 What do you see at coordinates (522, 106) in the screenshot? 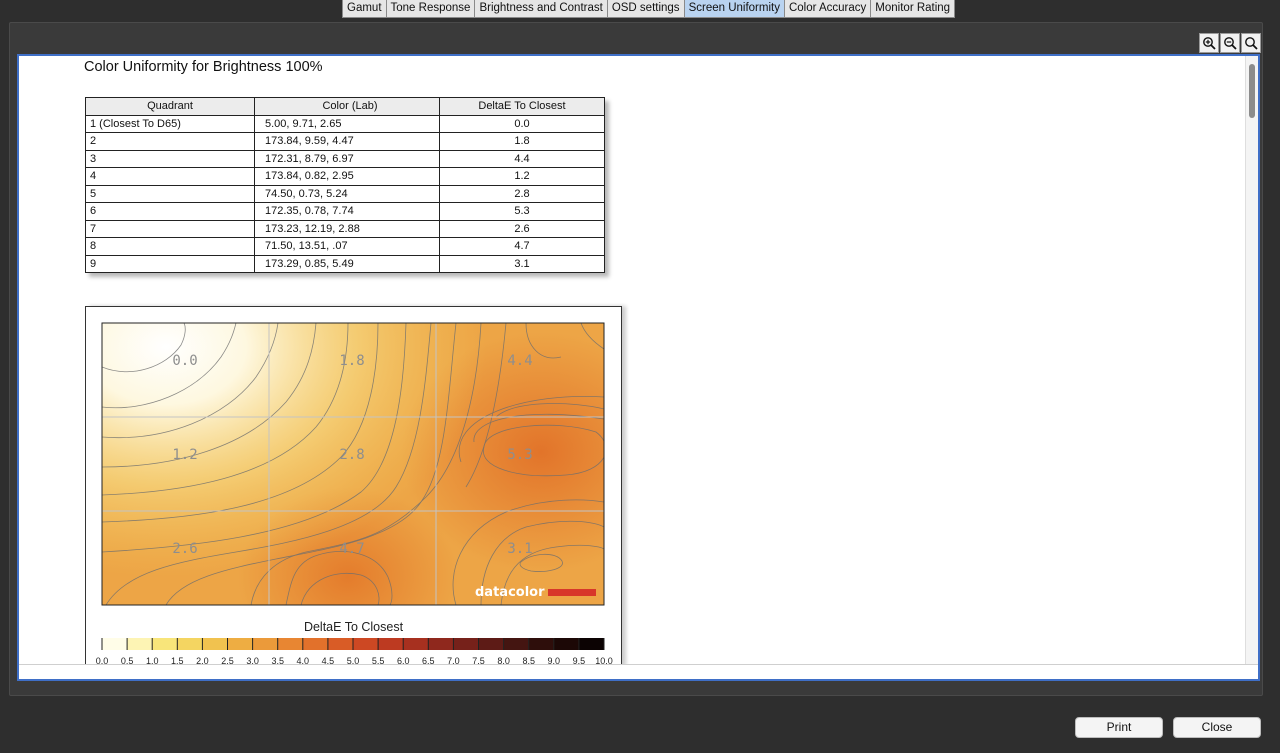
I see `column-header-deltae: DeltaE To Closest` at bounding box center [522, 106].